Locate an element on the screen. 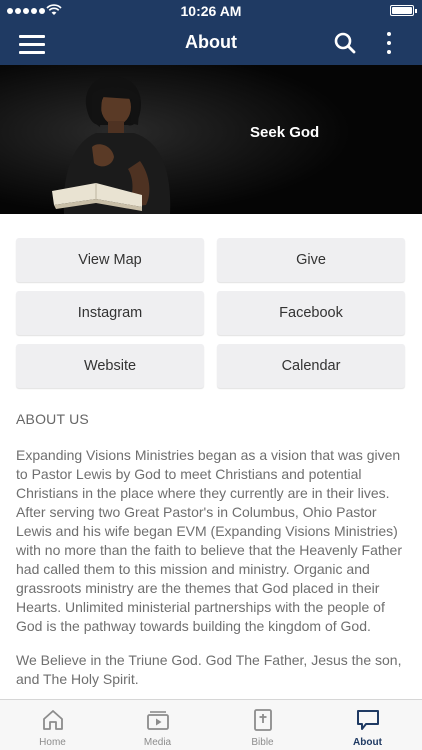  tab-about: About is located at coordinates (367, 725).